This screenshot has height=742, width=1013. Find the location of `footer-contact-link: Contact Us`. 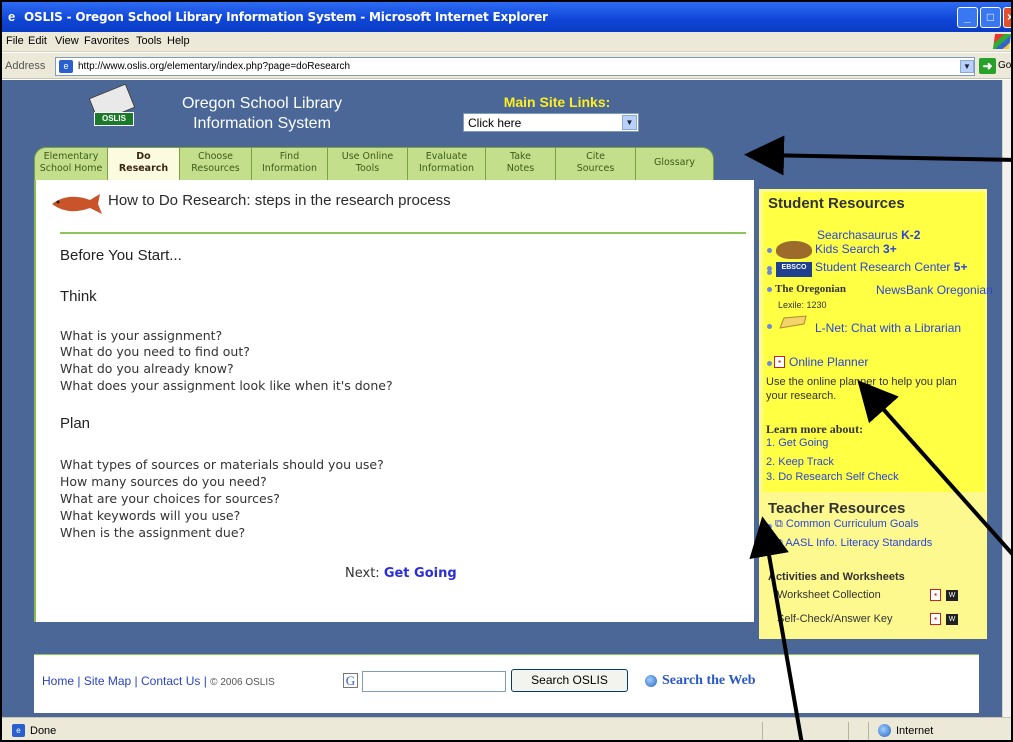

footer-contact-link: Contact Us is located at coordinates (170, 681).